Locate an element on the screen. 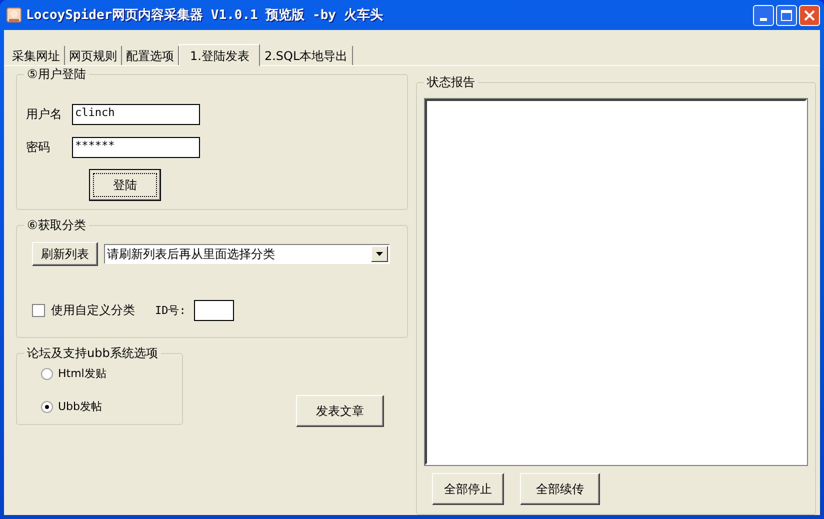 The height and width of the screenshot is (519, 824). id-field is located at coordinates (214, 310).